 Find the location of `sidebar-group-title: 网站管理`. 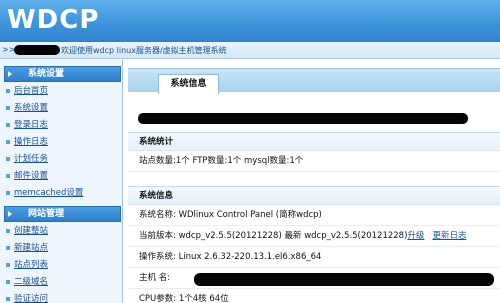

sidebar-group-title: 网站管理 is located at coordinates (46, 214).